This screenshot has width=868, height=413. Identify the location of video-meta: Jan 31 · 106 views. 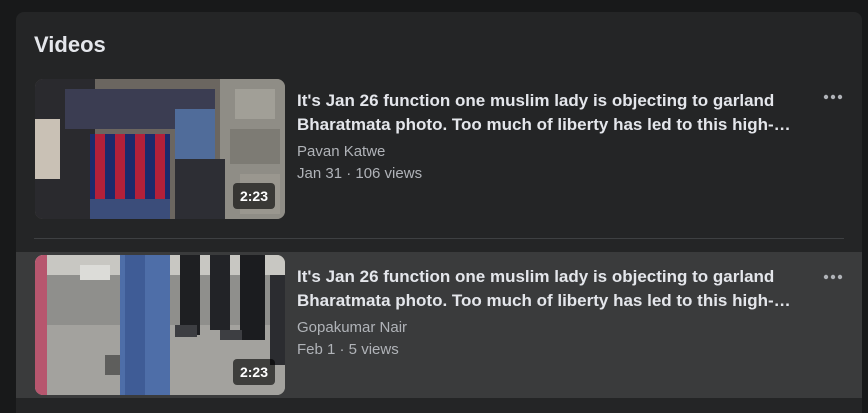
(360, 173).